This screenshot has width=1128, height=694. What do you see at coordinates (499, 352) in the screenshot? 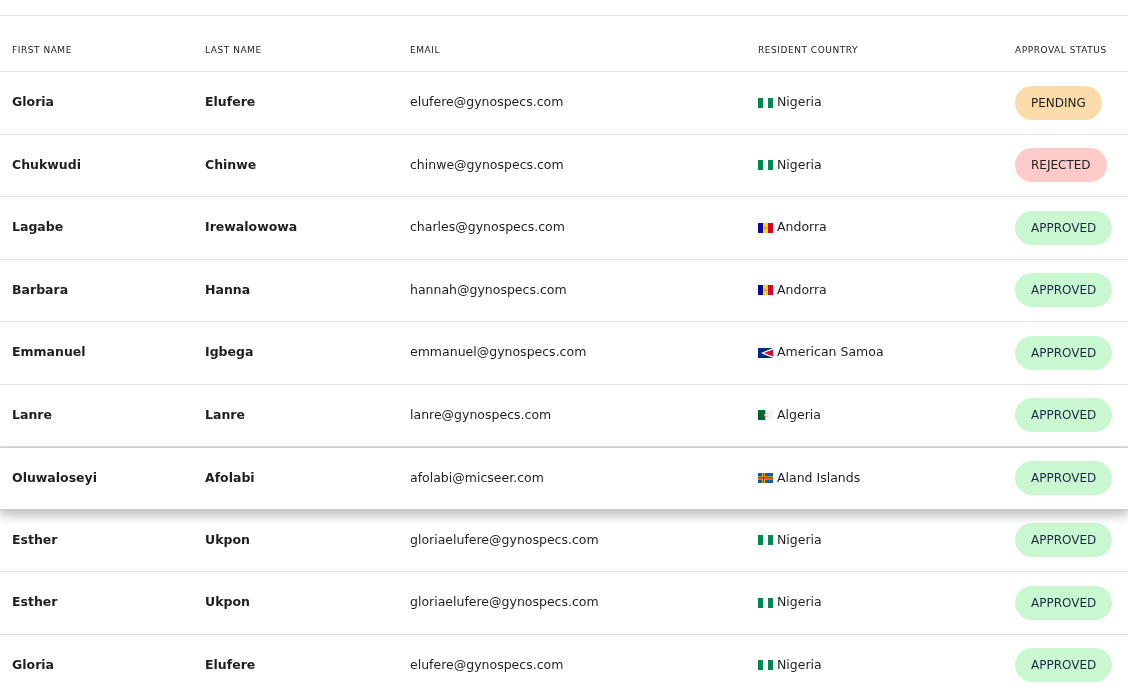
I see `email-cell-text: emmanuel@gynospecs.com` at bounding box center [499, 352].